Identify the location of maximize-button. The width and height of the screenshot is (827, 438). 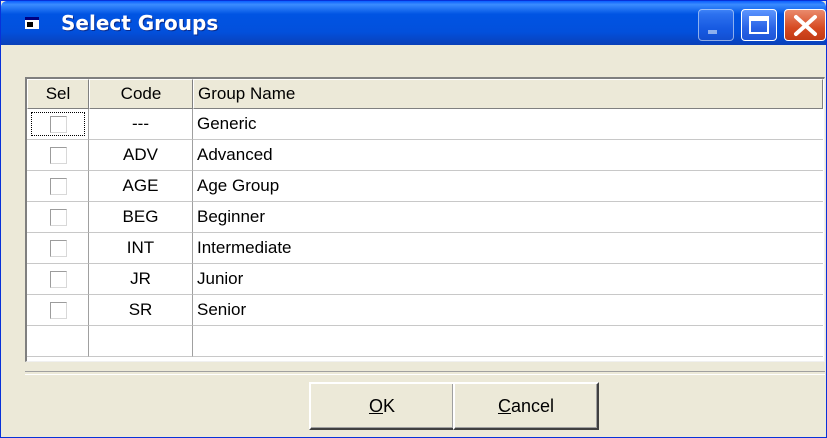
(759, 25).